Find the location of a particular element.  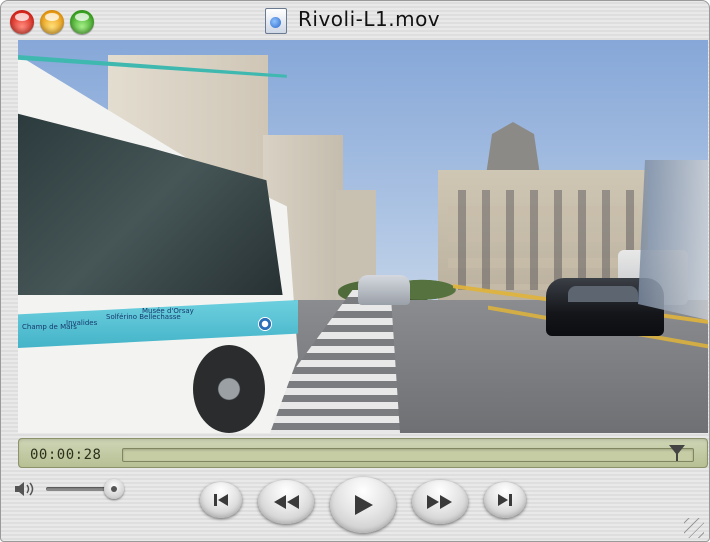

title-bar: Rivoli-L1.mov is located at coordinates (355, 20).